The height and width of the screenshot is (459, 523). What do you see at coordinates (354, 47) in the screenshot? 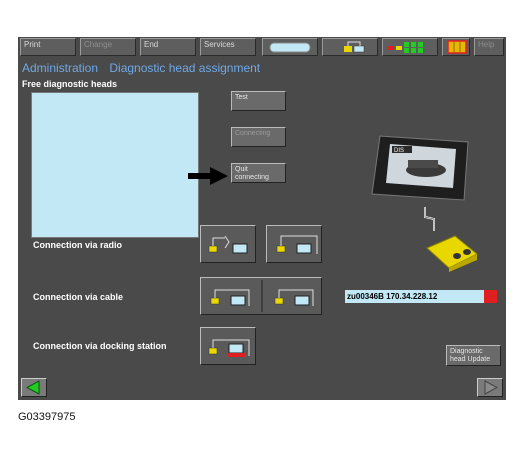
I see `network-icon` at bounding box center [354, 47].